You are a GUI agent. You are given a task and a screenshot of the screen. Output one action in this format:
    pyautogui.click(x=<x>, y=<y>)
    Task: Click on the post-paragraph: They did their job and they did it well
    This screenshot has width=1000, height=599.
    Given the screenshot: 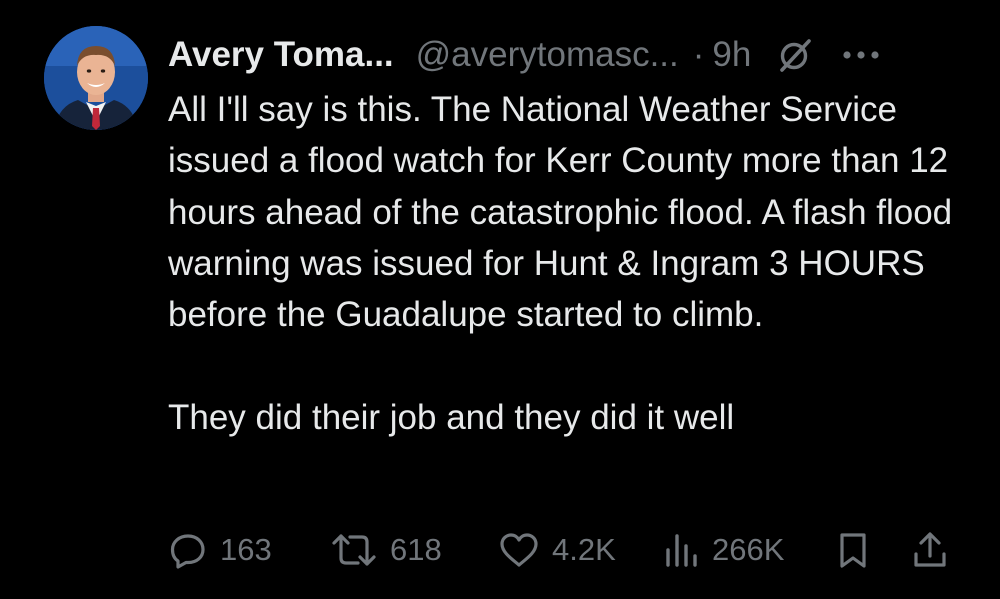 What is the action you would take?
    pyautogui.click(x=451, y=417)
    